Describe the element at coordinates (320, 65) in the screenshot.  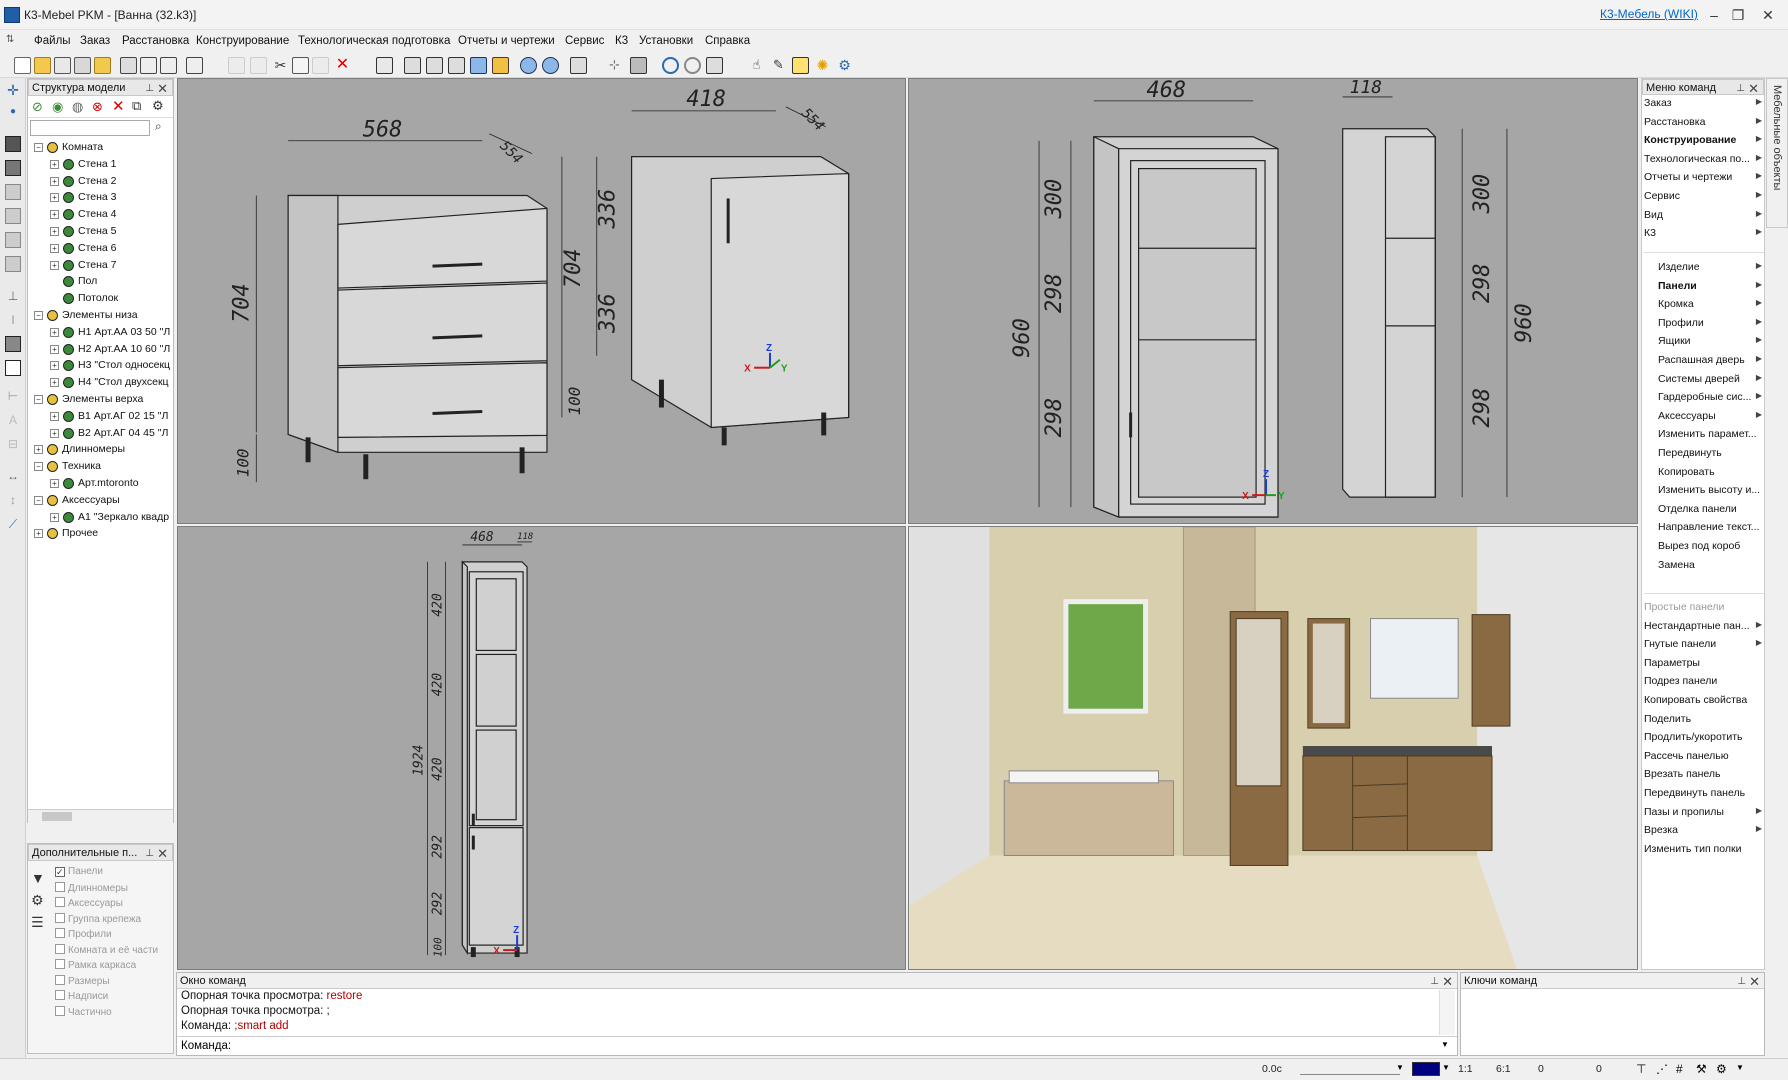
I see `paste-icon` at that location.